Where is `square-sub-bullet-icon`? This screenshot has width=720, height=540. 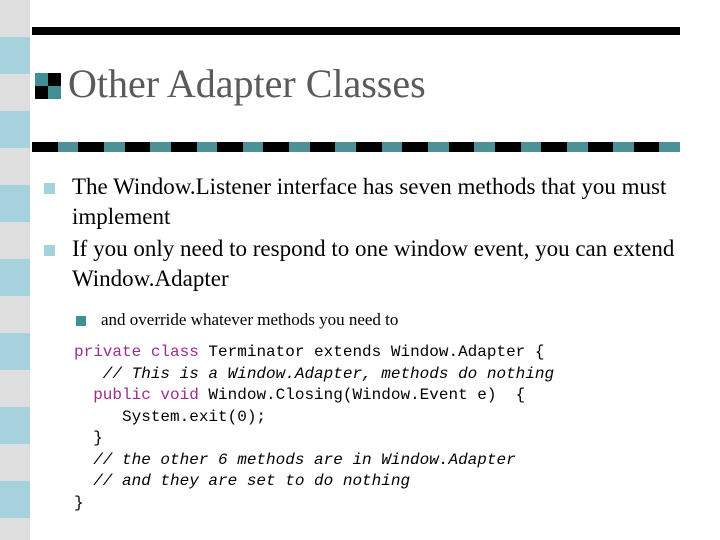 square-sub-bullet-icon is located at coordinates (81, 321).